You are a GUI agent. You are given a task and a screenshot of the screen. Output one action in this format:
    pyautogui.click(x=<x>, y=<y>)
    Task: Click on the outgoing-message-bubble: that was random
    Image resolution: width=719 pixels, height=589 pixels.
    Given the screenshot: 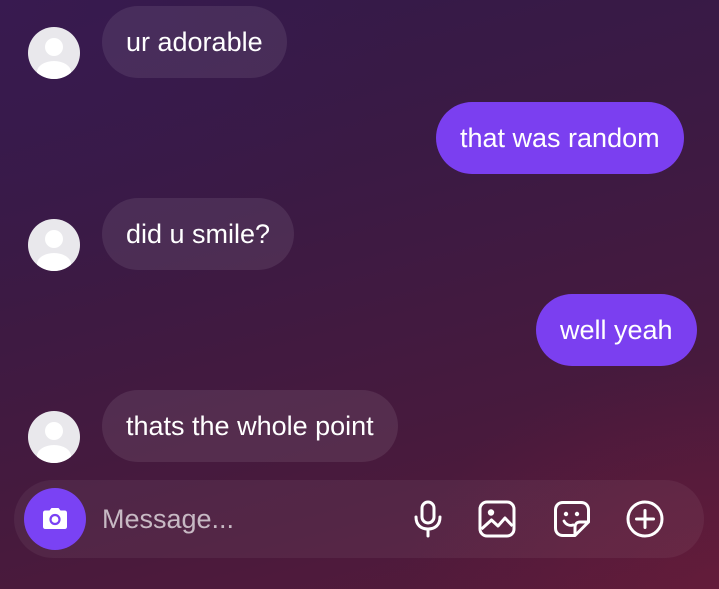 What is the action you would take?
    pyautogui.click(x=560, y=138)
    